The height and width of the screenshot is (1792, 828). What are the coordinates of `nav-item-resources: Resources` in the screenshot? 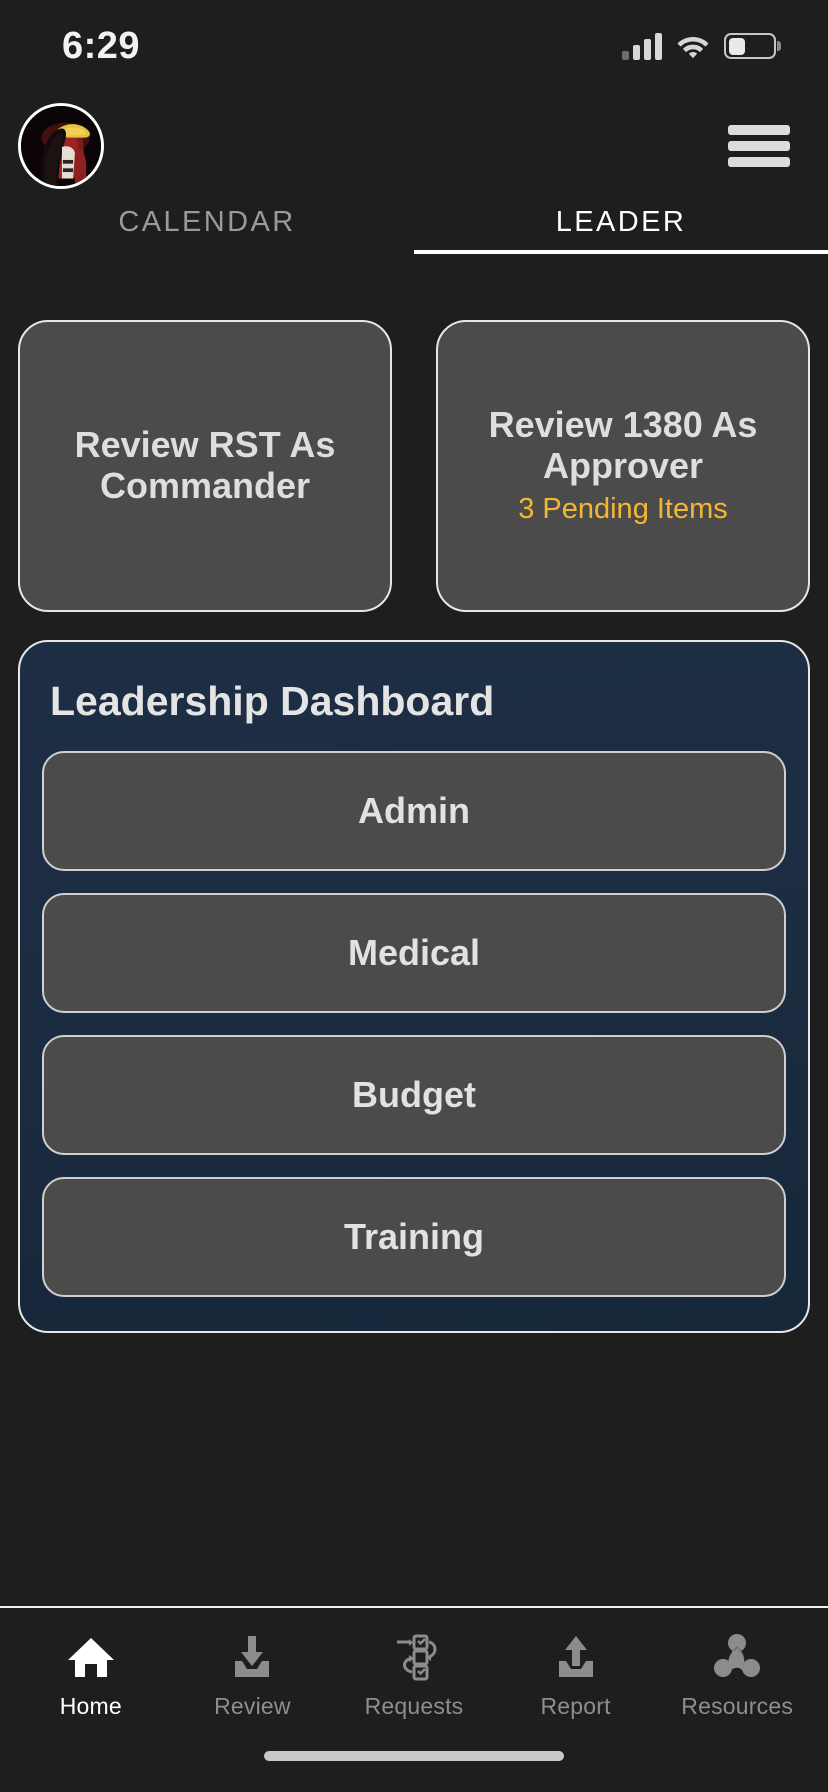 It's located at (737, 1675).